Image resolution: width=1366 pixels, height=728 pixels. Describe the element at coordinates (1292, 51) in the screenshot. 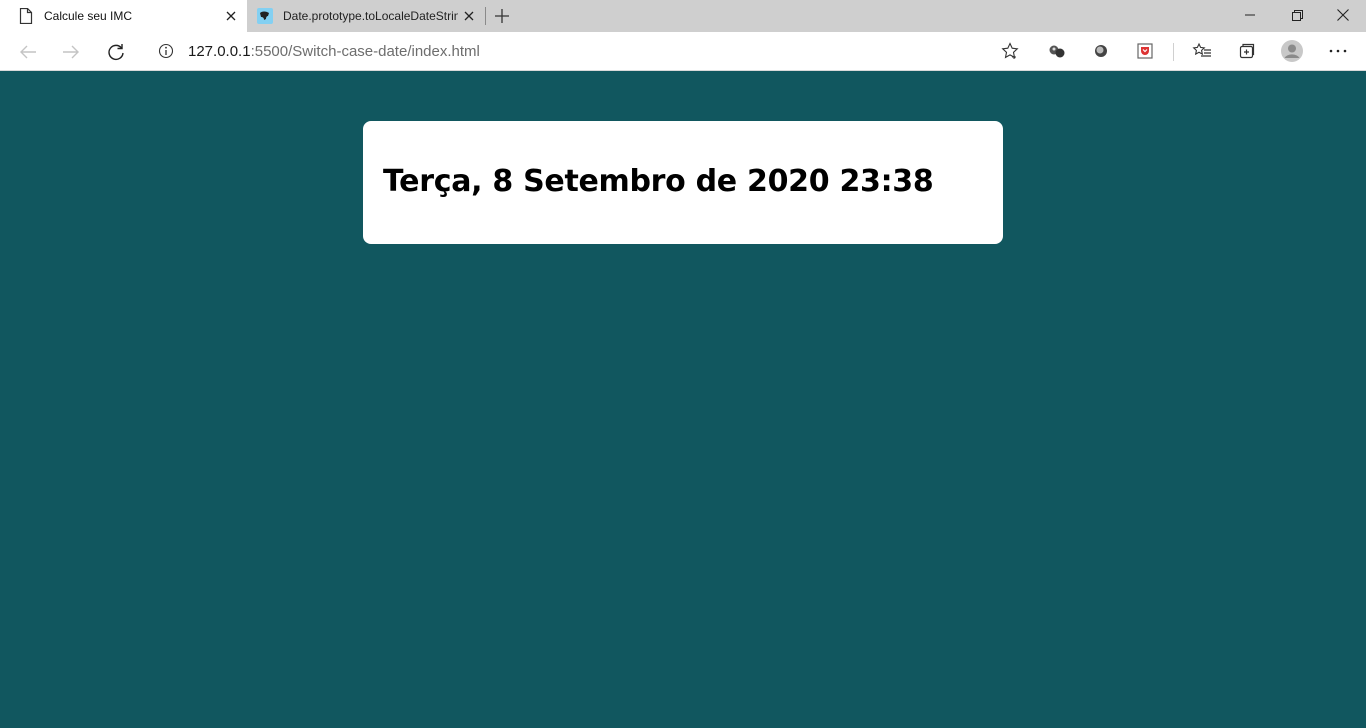

I see `profile-avatar-icon` at that location.